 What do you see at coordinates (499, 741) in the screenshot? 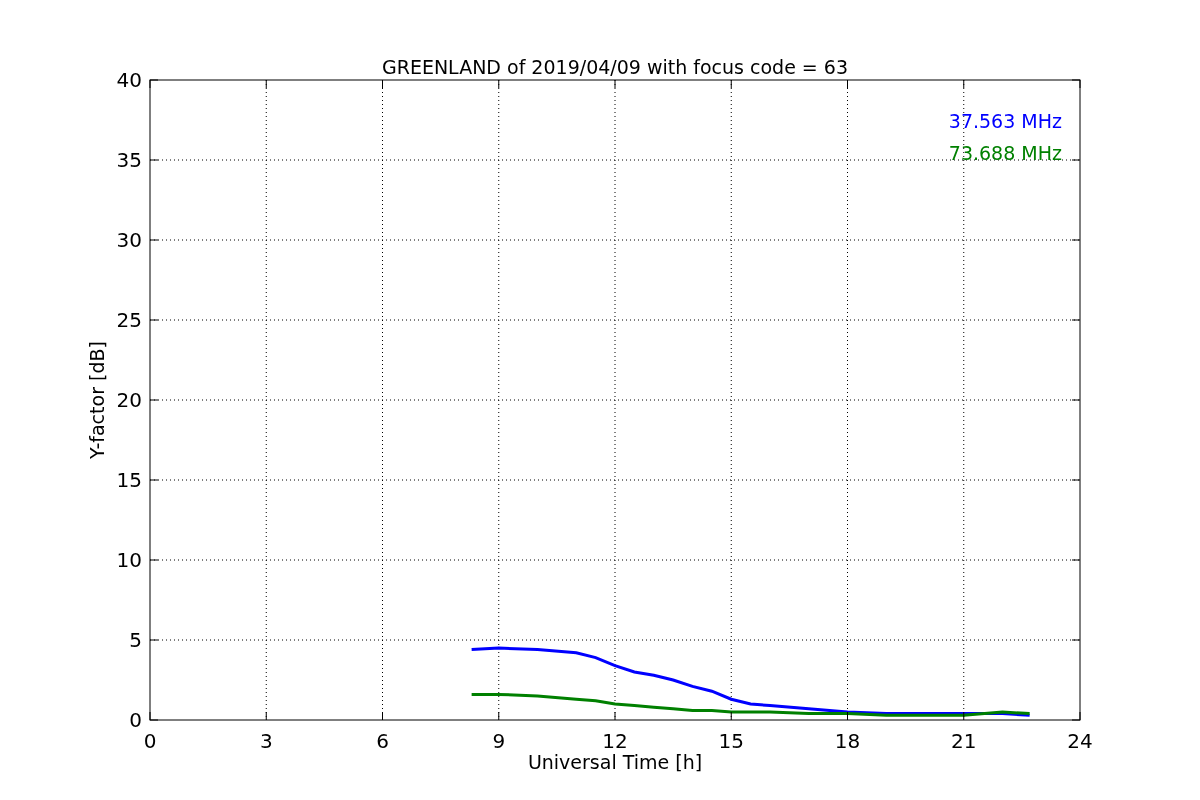
I see `x-tick-label: 9` at bounding box center [499, 741].